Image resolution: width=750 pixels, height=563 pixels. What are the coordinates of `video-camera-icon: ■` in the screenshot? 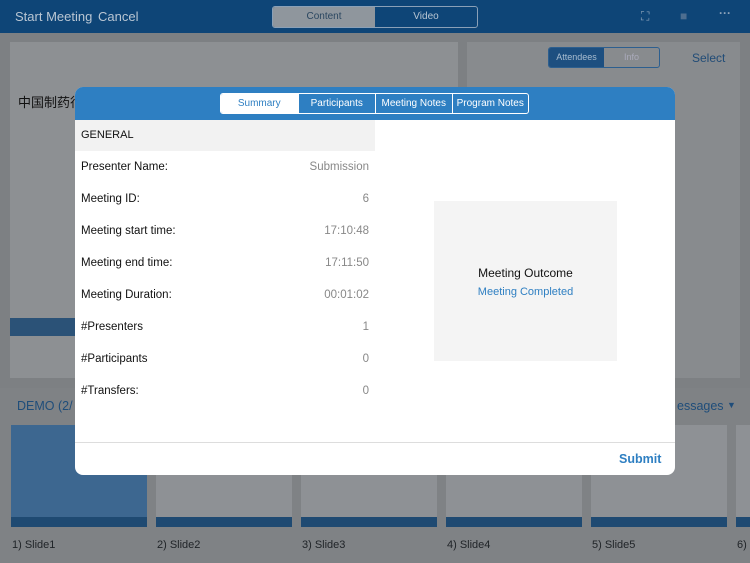 It's located at (683, 16).